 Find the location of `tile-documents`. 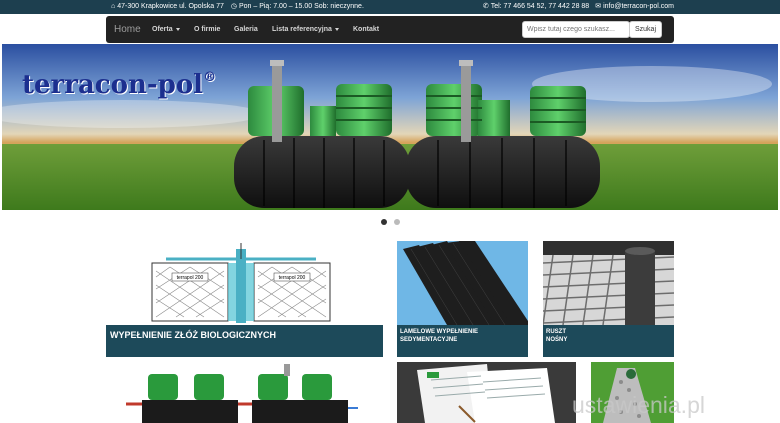

tile-documents is located at coordinates (486, 392).